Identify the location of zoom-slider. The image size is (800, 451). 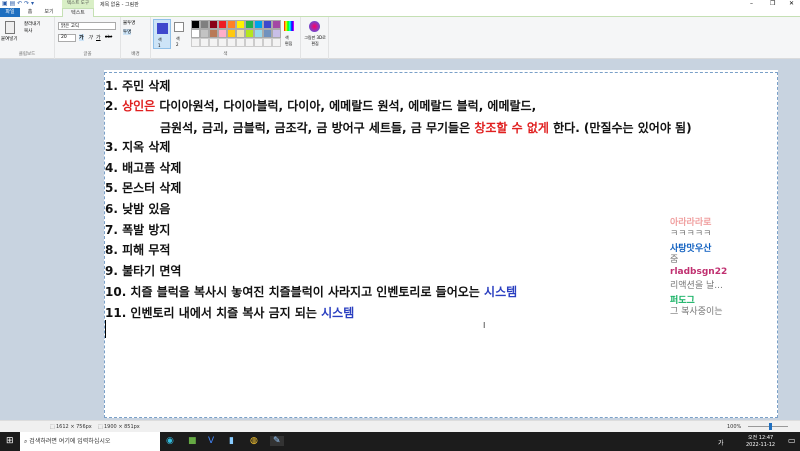
(768, 426).